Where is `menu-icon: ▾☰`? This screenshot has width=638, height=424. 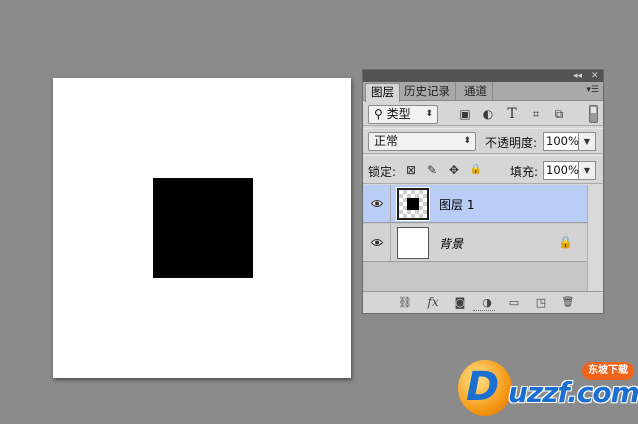
menu-icon: ▾☰ is located at coordinates (592, 90).